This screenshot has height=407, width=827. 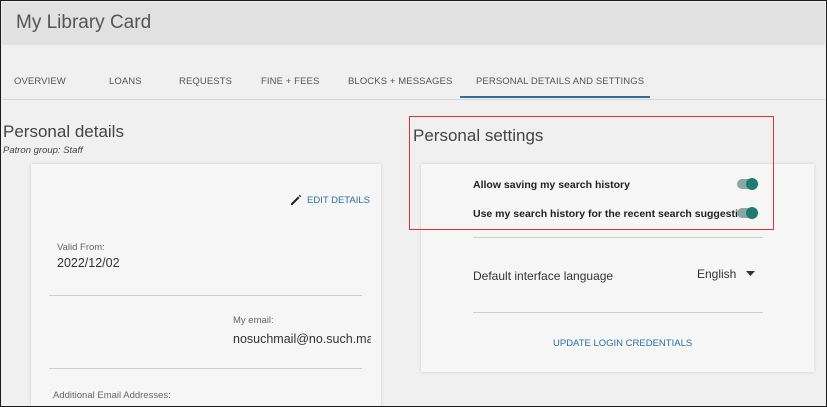 What do you see at coordinates (205, 81) in the screenshot?
I see `tab-requests: REQUESTS` at bounding box center [205, 81].